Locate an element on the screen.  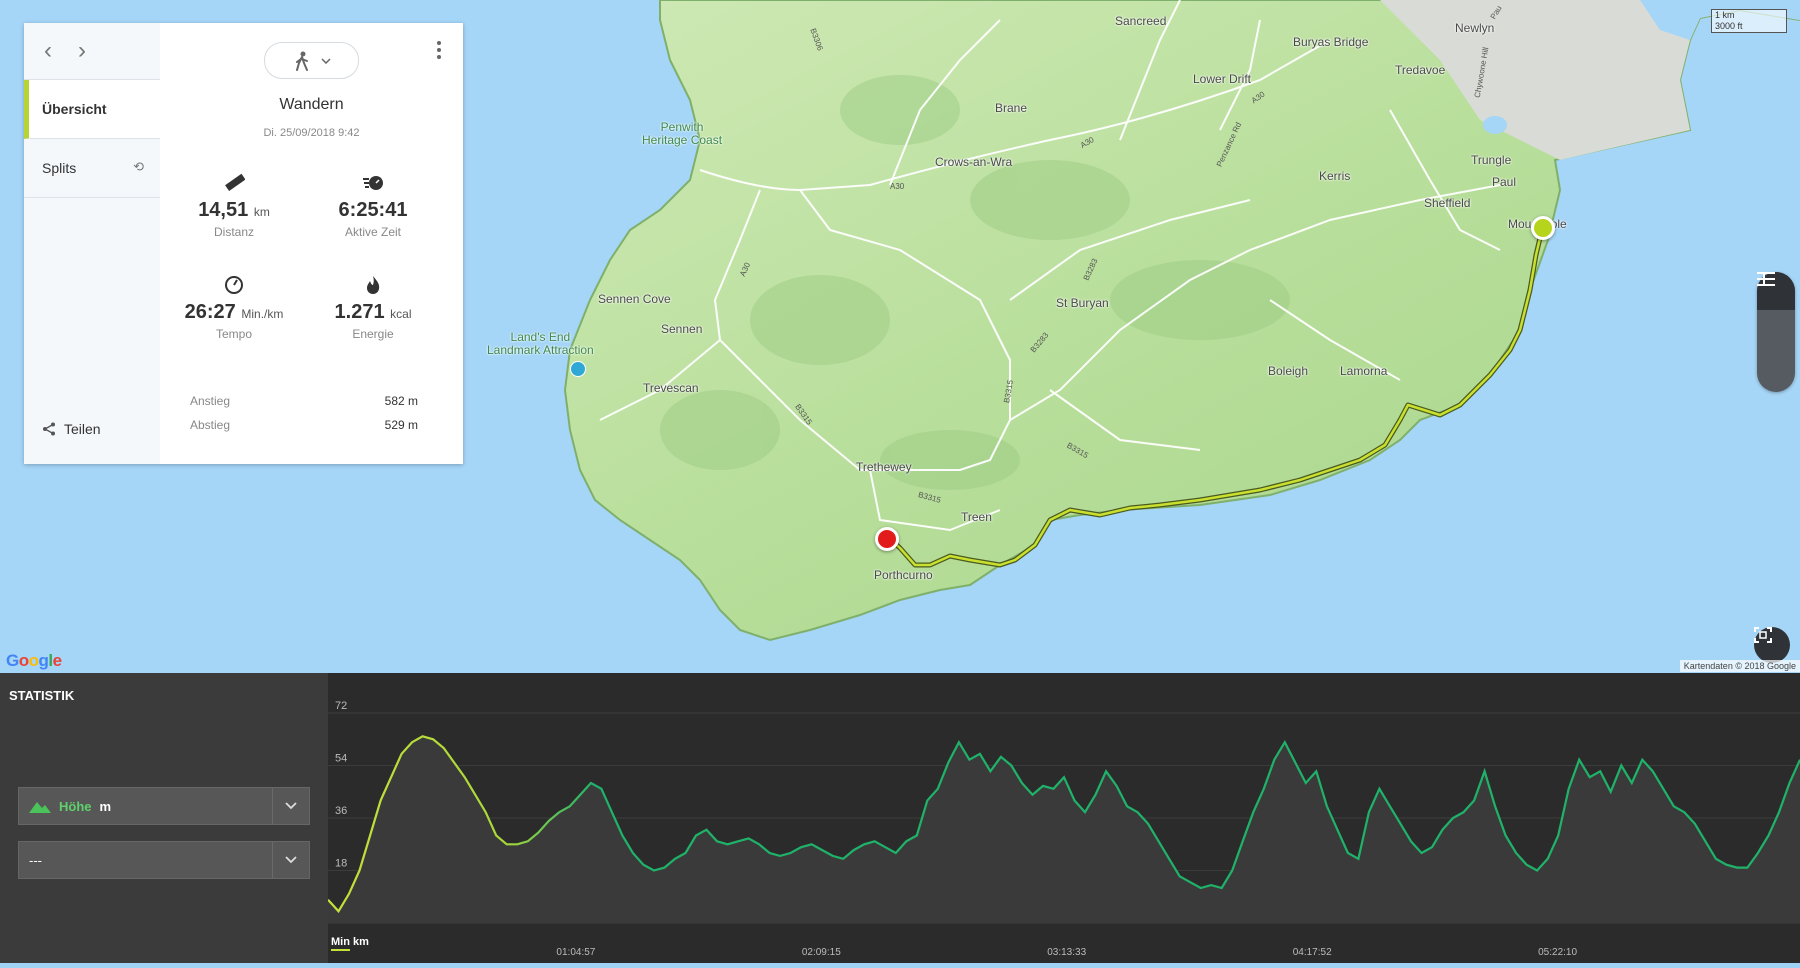
place-label: Lower Drift is located at coordinates (1222, 79).